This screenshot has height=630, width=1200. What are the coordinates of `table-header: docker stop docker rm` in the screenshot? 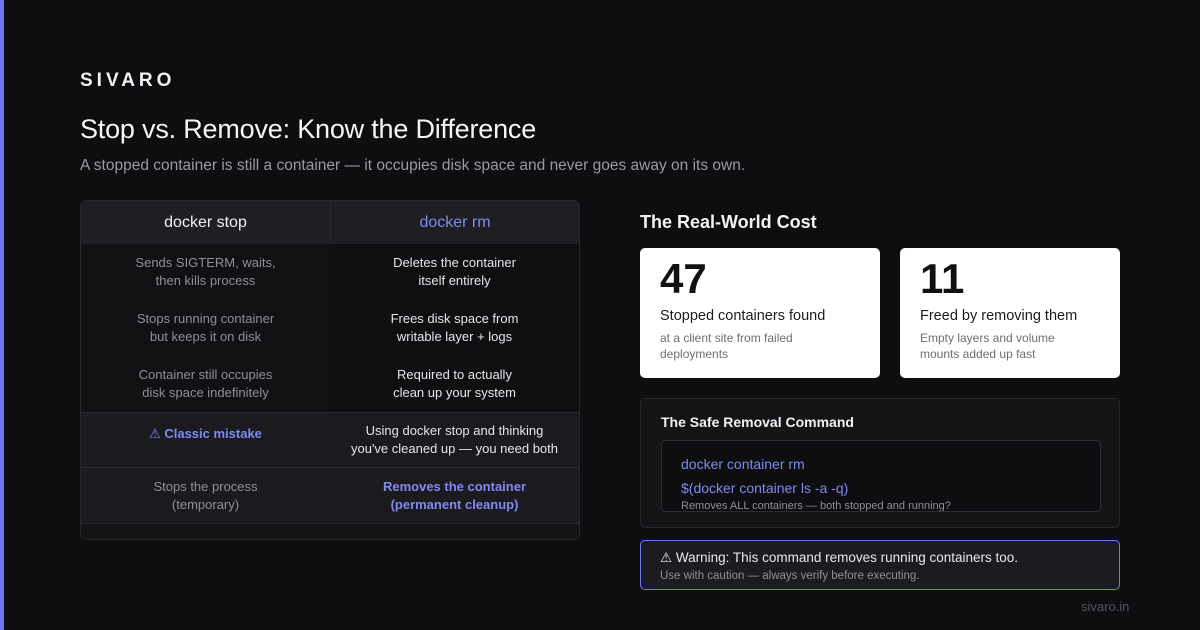 It's located at (330, 222).